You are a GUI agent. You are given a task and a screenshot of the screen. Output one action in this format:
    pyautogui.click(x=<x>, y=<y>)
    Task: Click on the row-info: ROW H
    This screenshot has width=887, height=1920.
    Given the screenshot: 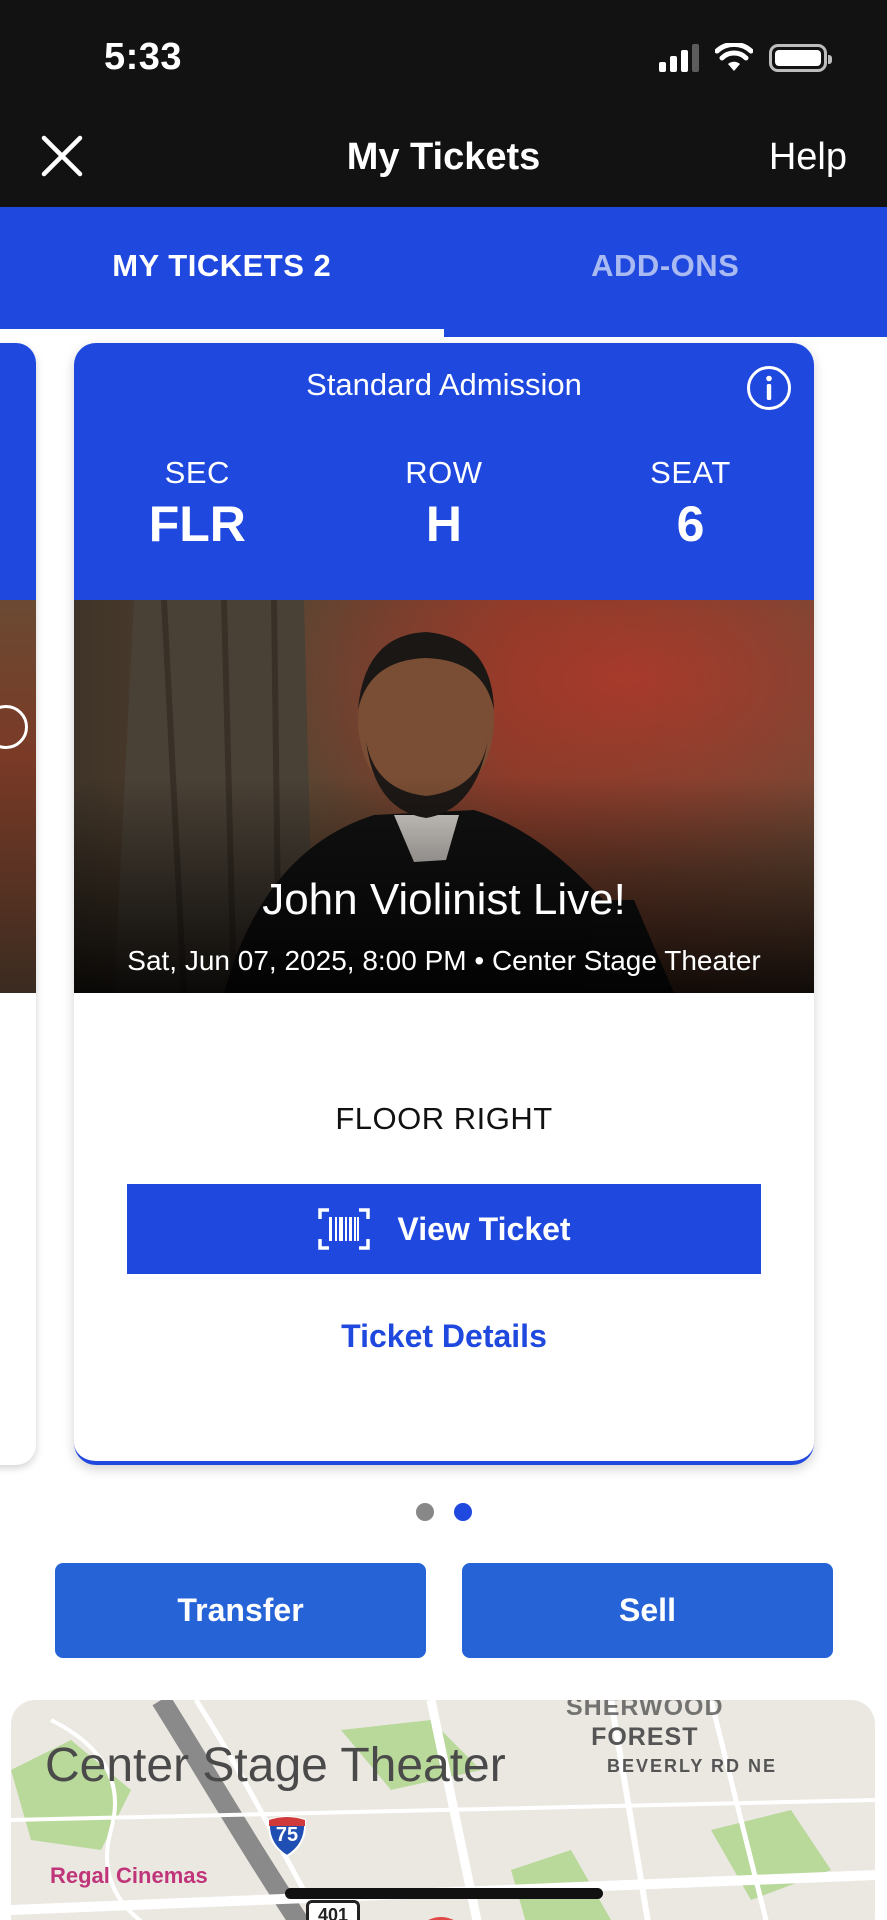 What is the action you would take?
    pyautogui.click(x=444, y=504)
    